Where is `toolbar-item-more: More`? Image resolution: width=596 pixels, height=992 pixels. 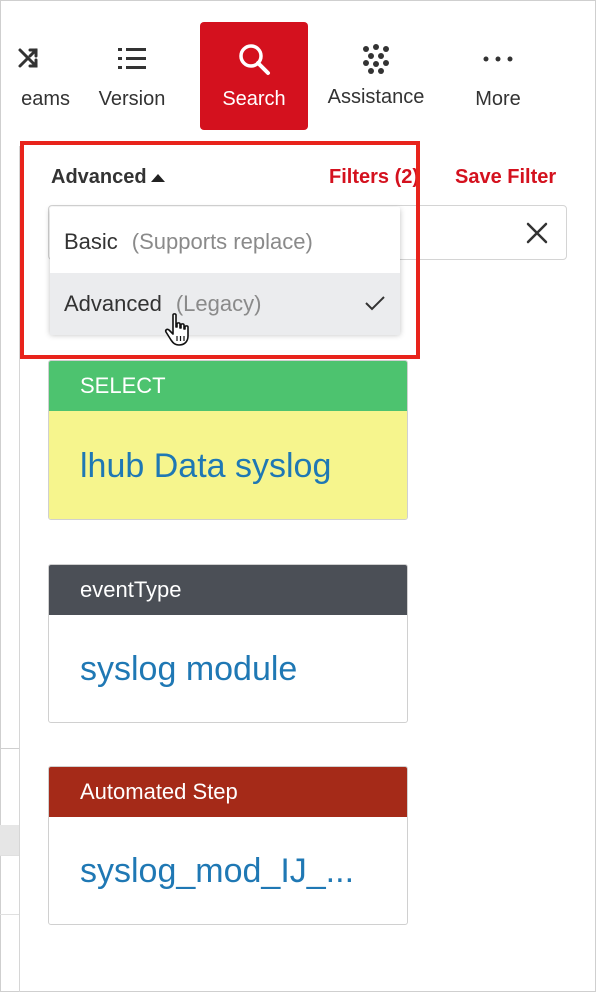 toolbar-item-more: More is located at coordinates (498, 76).